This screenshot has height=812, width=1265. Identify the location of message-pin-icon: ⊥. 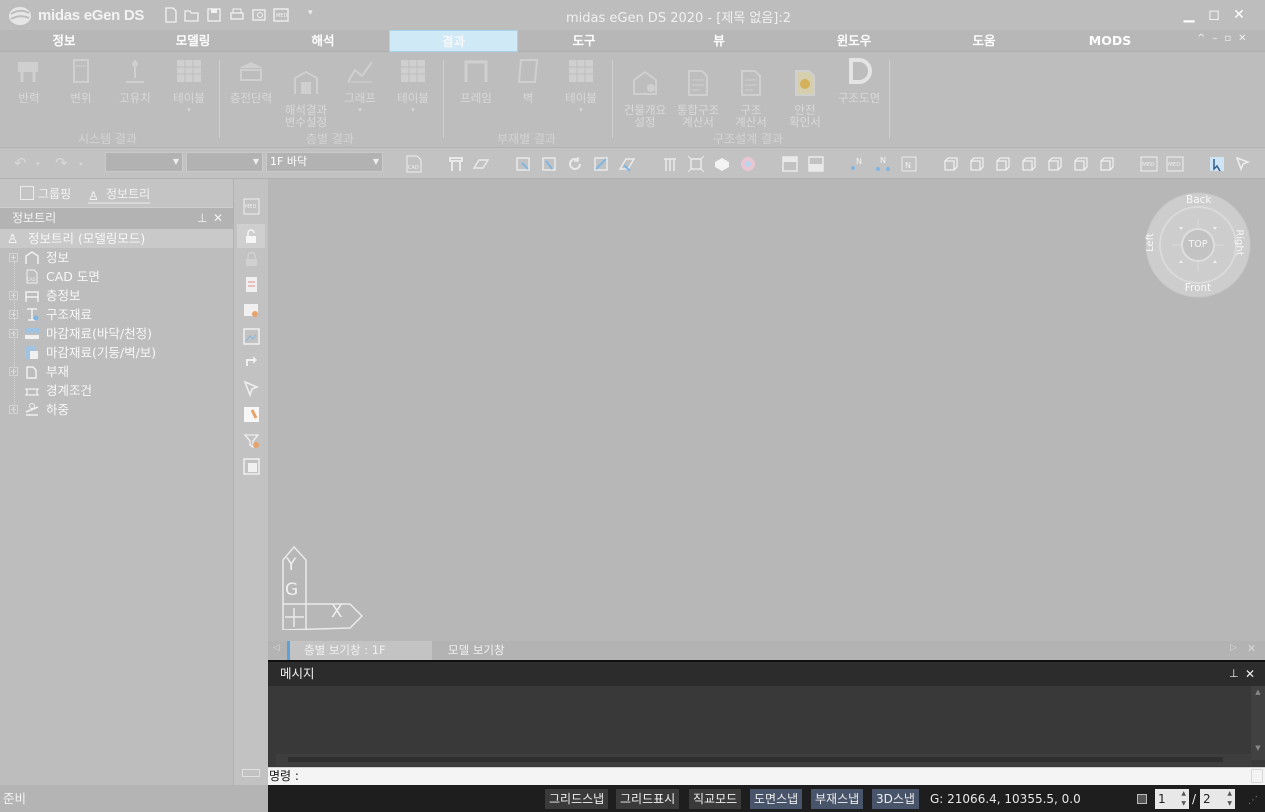
(1234, 674).